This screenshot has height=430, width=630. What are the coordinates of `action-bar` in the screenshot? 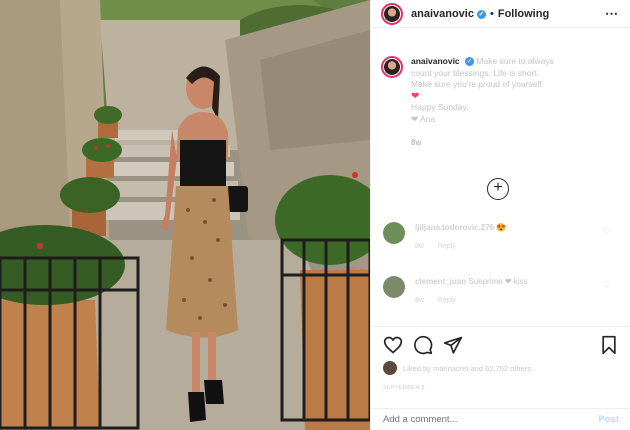 It's located at (500, 344).